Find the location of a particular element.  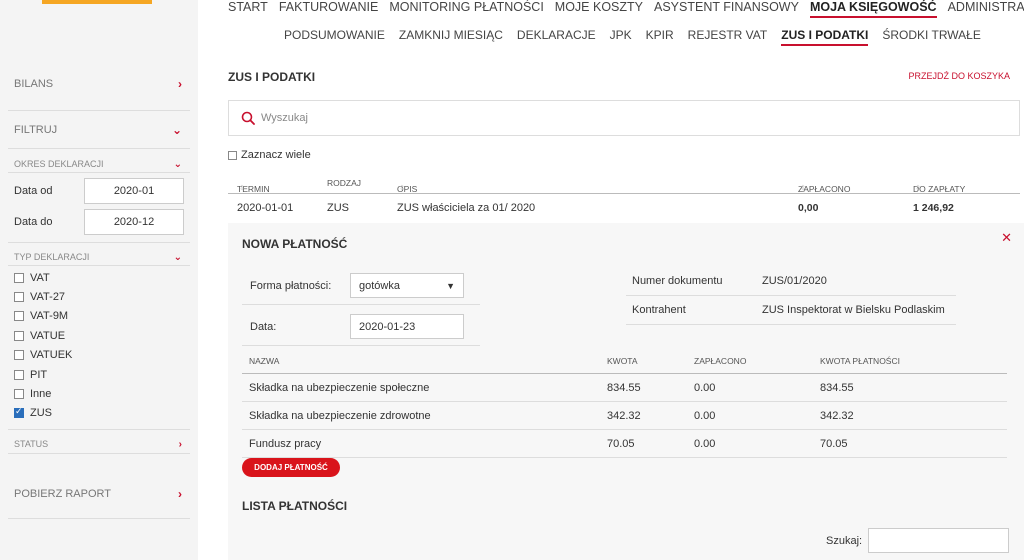

nav-moja-ksiegowosc: MOJA KSIĘGOWOŚĆ is located at coordinates (873, 9).